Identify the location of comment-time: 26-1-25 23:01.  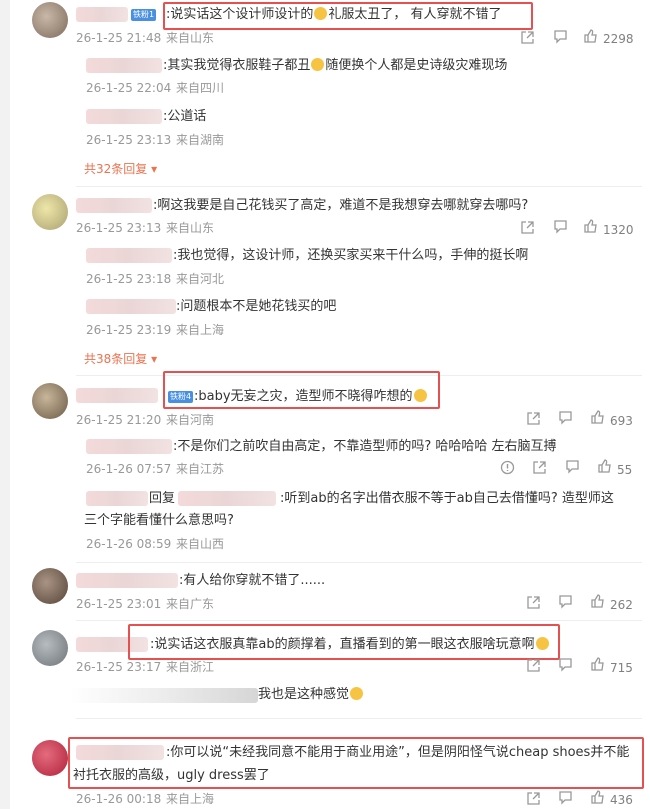
(119, 604).